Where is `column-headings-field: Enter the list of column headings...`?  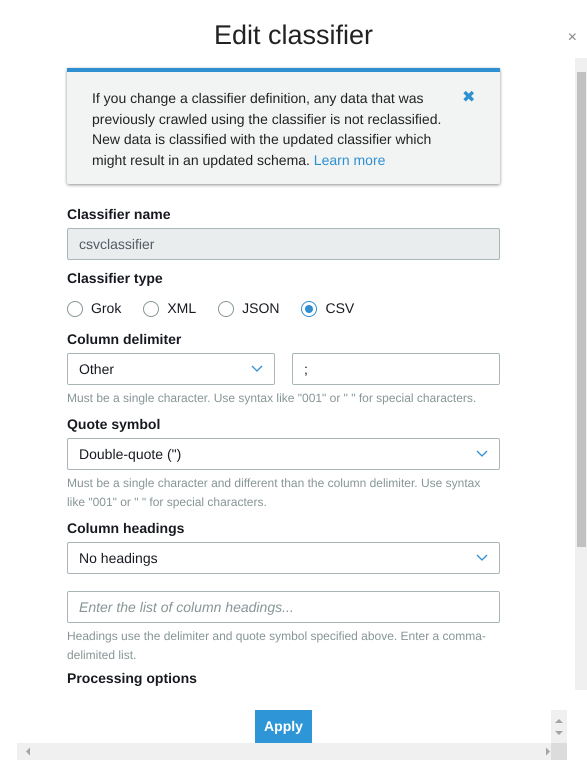 column-headings-field: Enter the list of column headings... is located at coordinates (283, 607).